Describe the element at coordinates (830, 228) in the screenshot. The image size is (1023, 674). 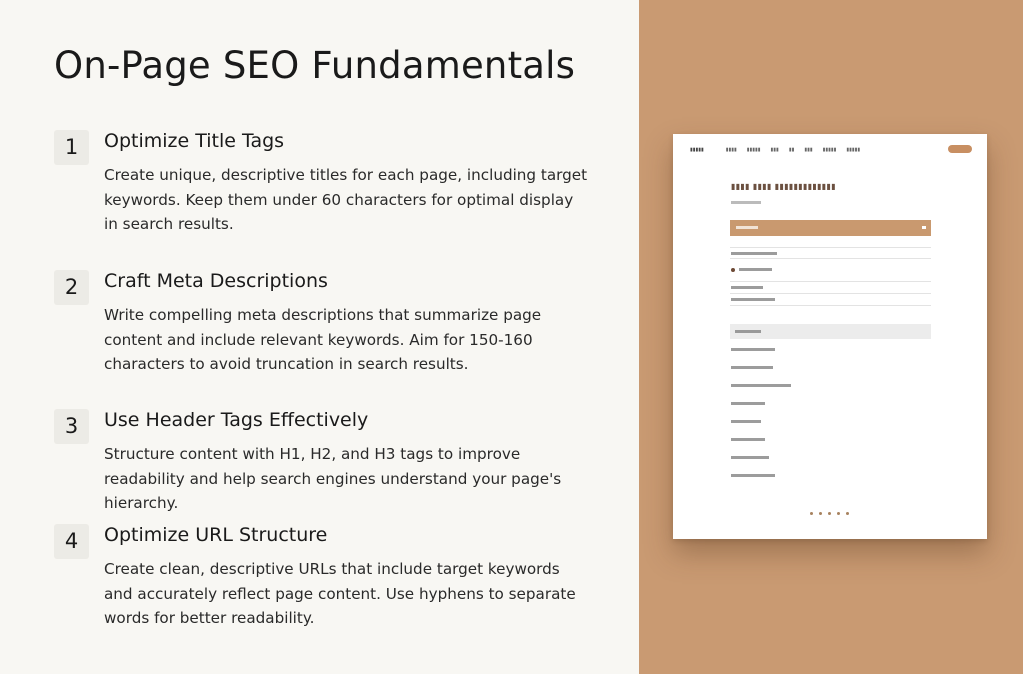
I see `mockup-accordion-open` at that location.